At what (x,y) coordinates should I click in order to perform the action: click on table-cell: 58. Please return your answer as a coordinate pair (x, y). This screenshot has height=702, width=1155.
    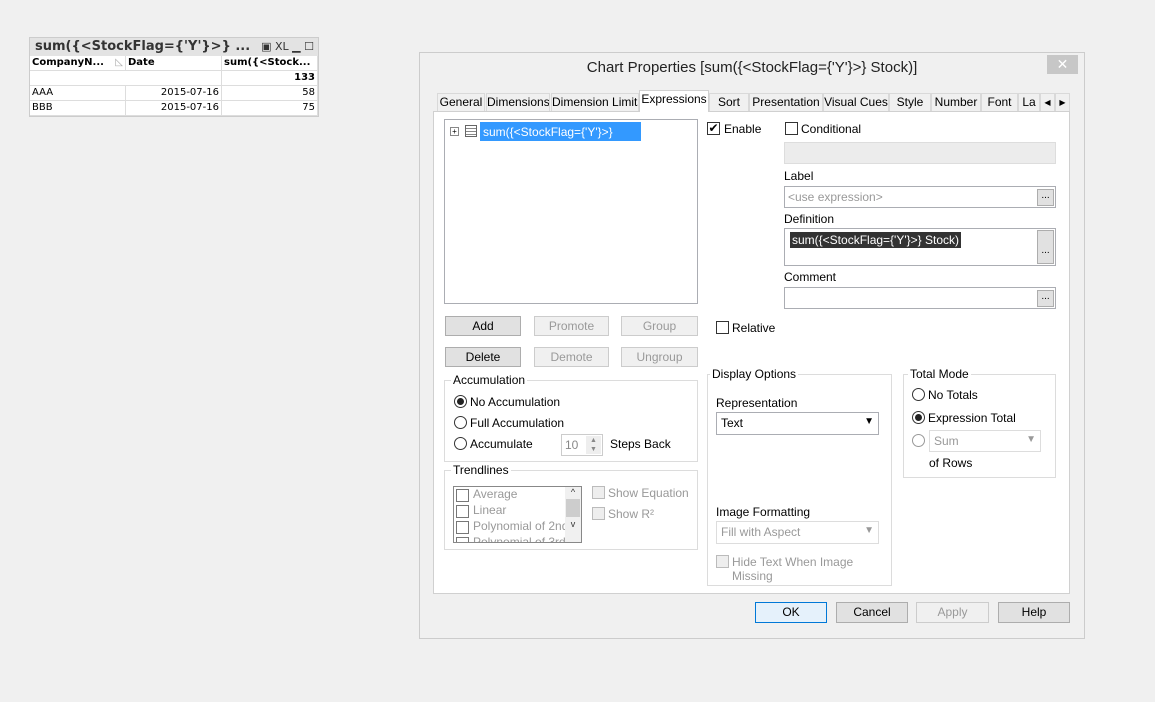
    Looking at the image, I should click on (270, 93).